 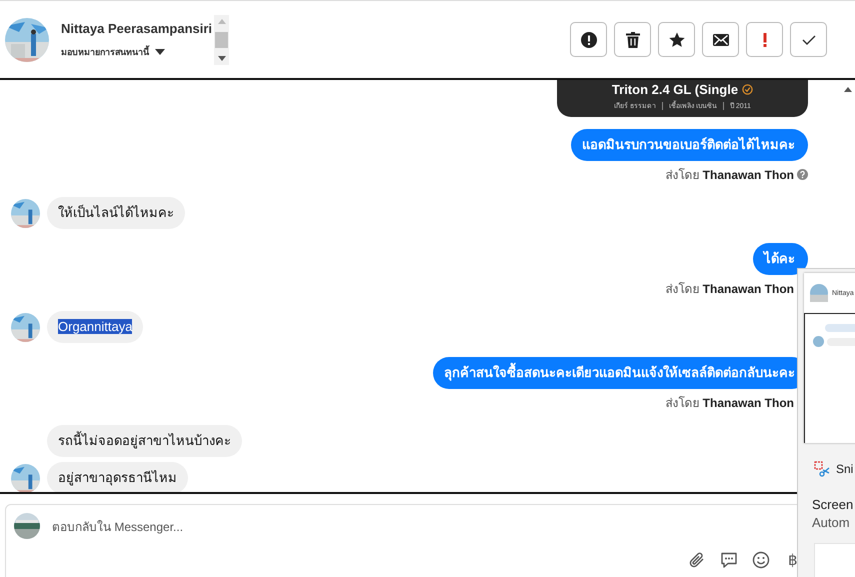 What do you see at coordinates (144, 441) in the screenshot?
I see `message-bubble: รถนี้ไม่จอดอยู่สาขาไหนบ้างคะ` at bounding box center [144, 441].